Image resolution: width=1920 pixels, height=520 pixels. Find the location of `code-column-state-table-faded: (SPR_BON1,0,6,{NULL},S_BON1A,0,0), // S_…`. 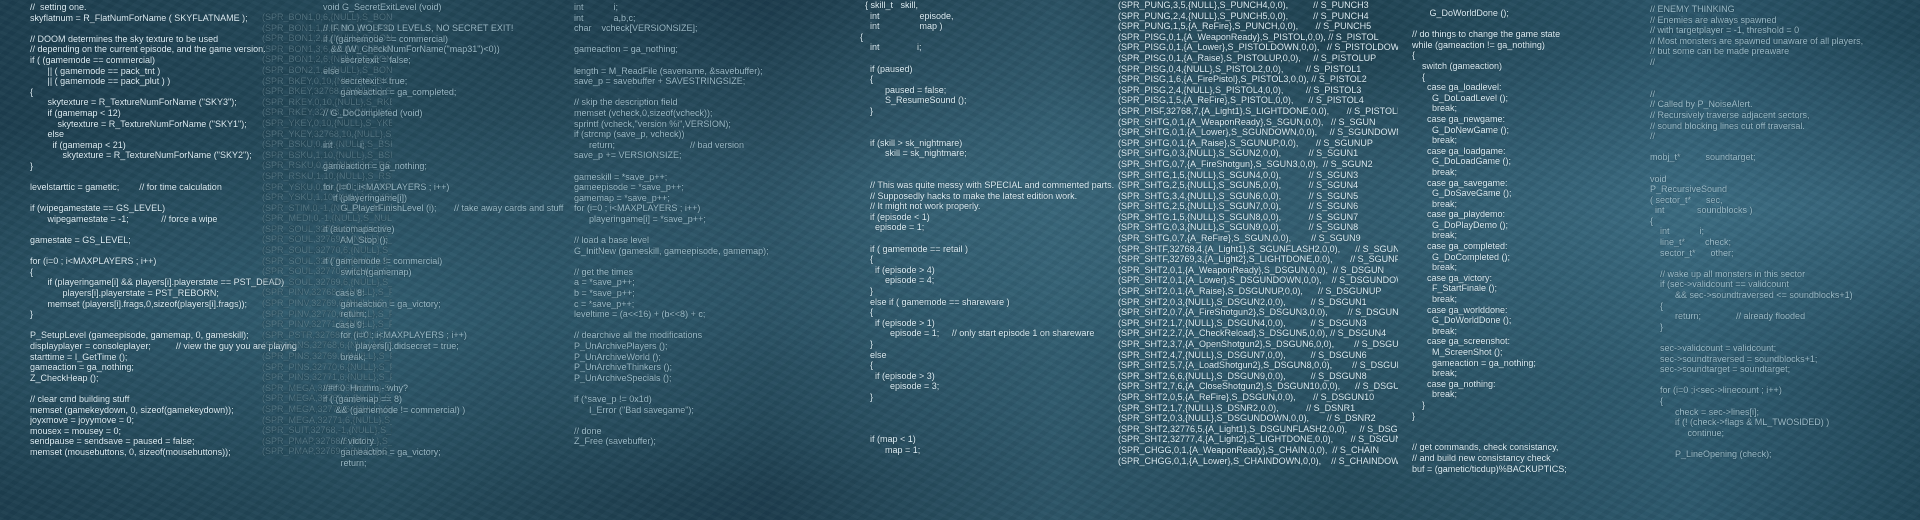

code-column-state-table-faded: (SPR_BON1,0,6,{NULL},S_BON1A,0,0), // S_… is located at coordinates (327, 234).